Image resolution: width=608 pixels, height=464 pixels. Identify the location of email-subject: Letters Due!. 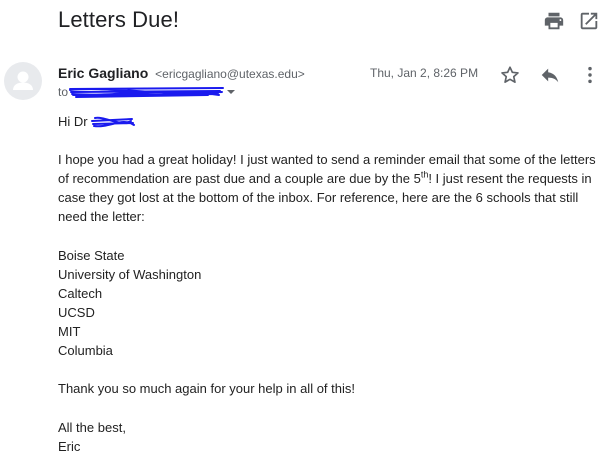
(119, 19).